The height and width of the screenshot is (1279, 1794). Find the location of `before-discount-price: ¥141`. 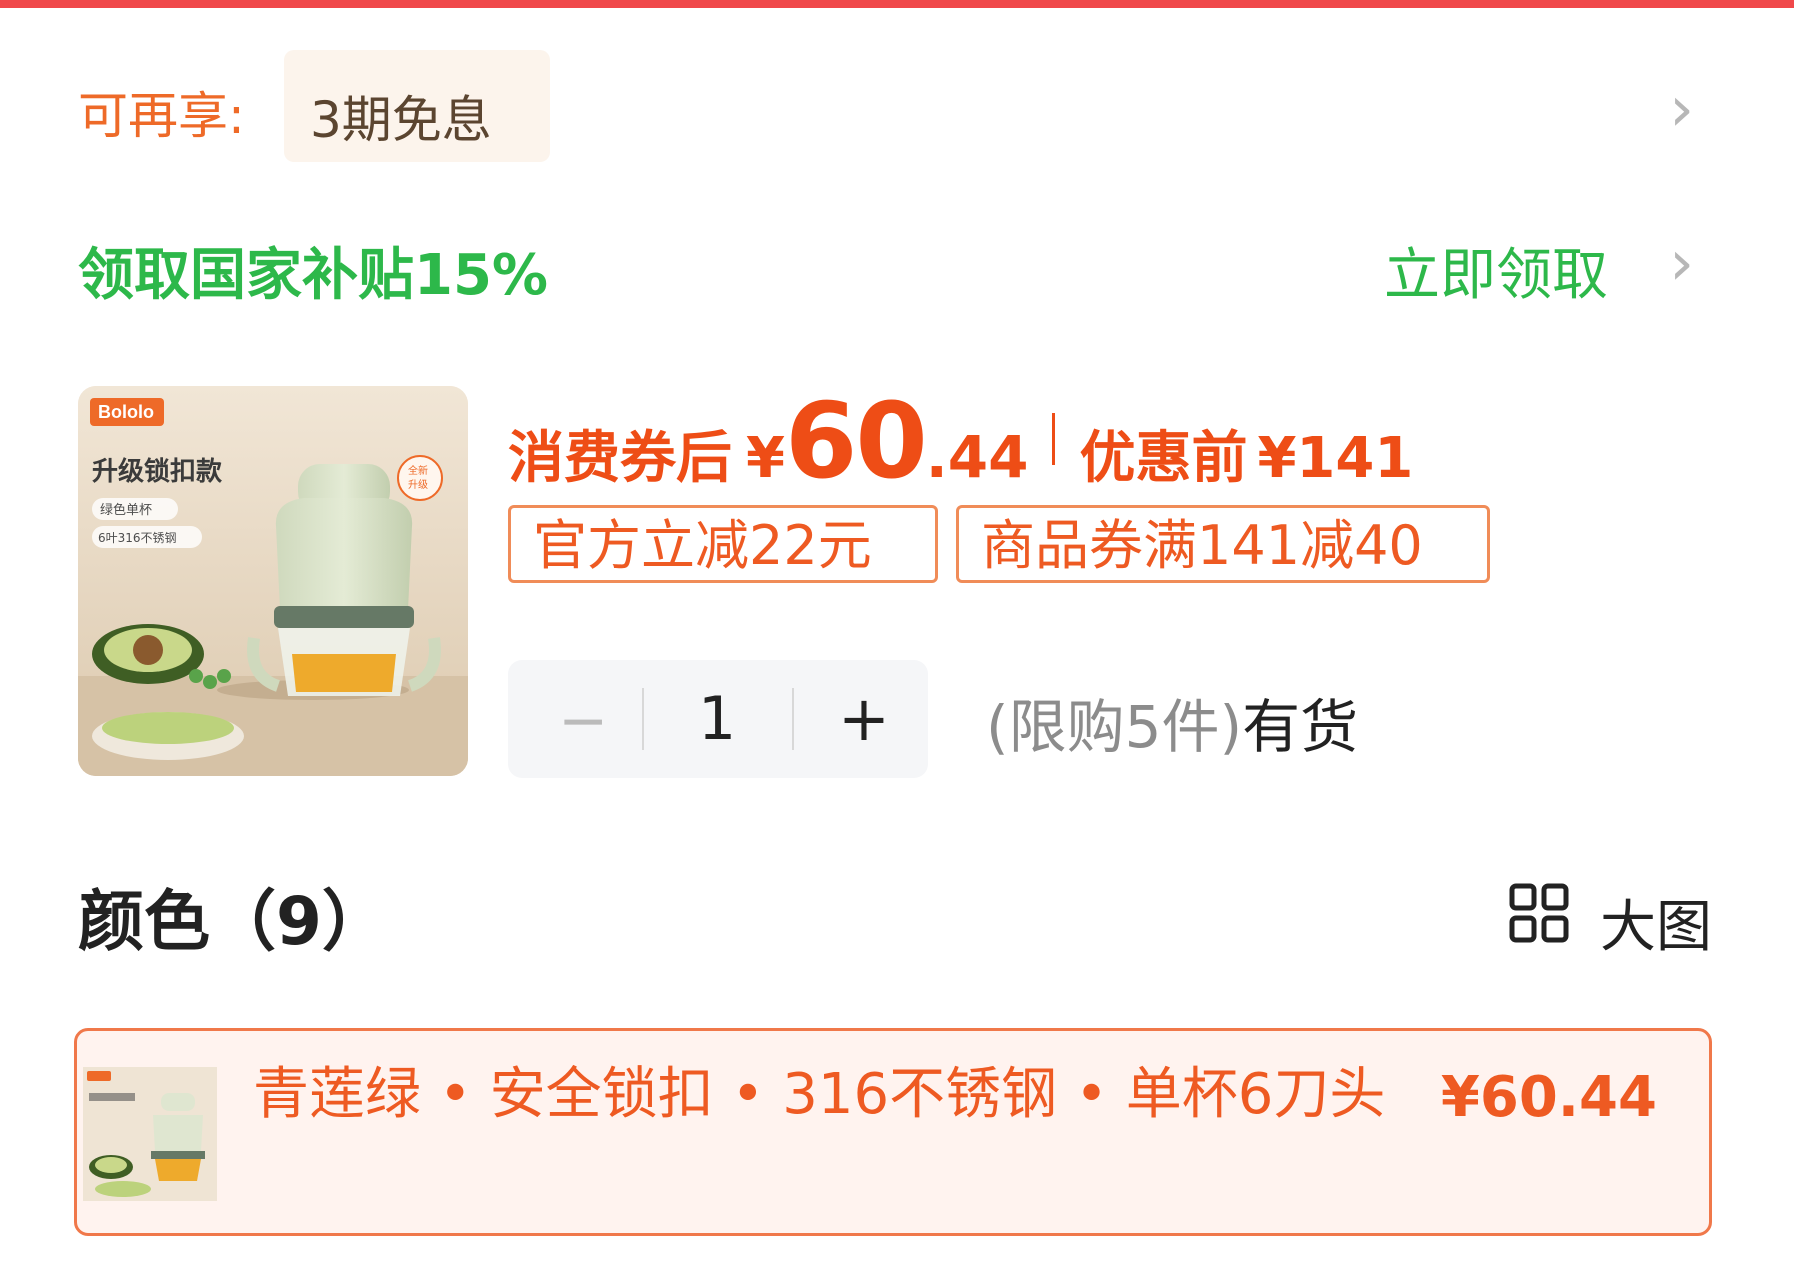

before-discount-price: ¥141 is located at coordinates (1335, 458).